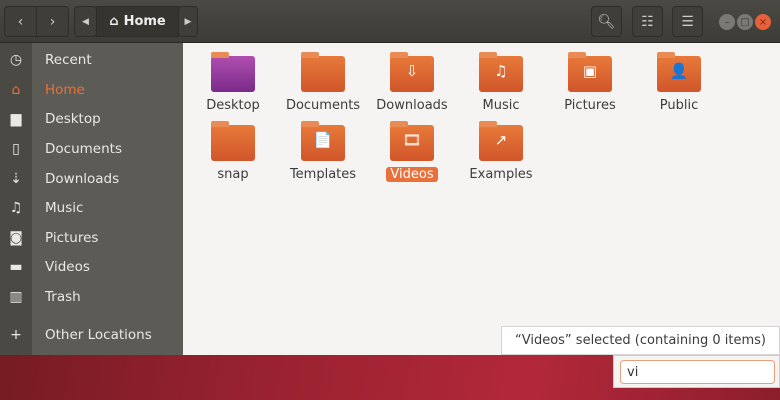 The image size is (780, 400). I want to click on search-icon: 🔍︎, so click(606, 21).